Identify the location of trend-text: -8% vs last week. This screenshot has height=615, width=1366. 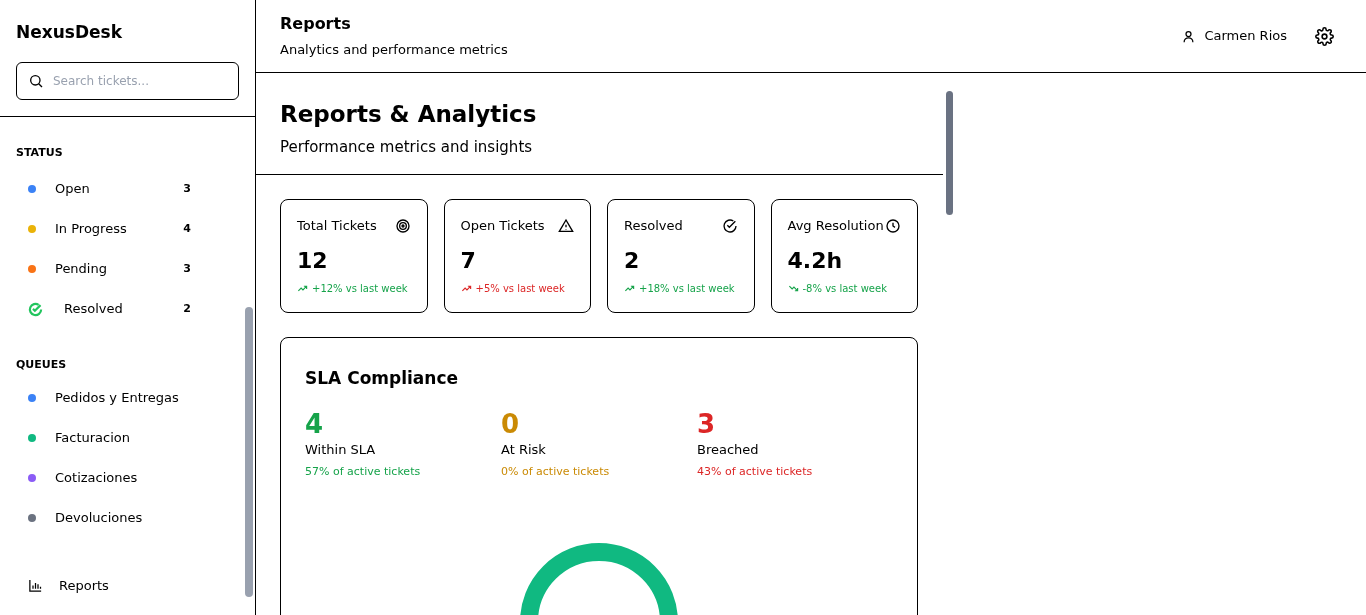
(844, 288).